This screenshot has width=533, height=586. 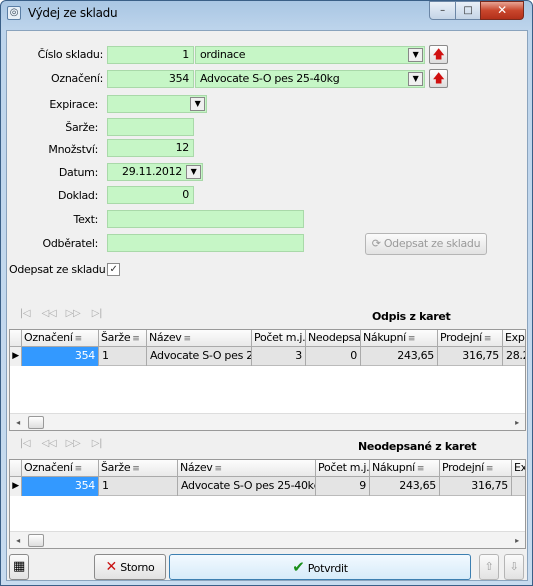 I want to click on grid2-header-corner, so click(x=16, y=468).